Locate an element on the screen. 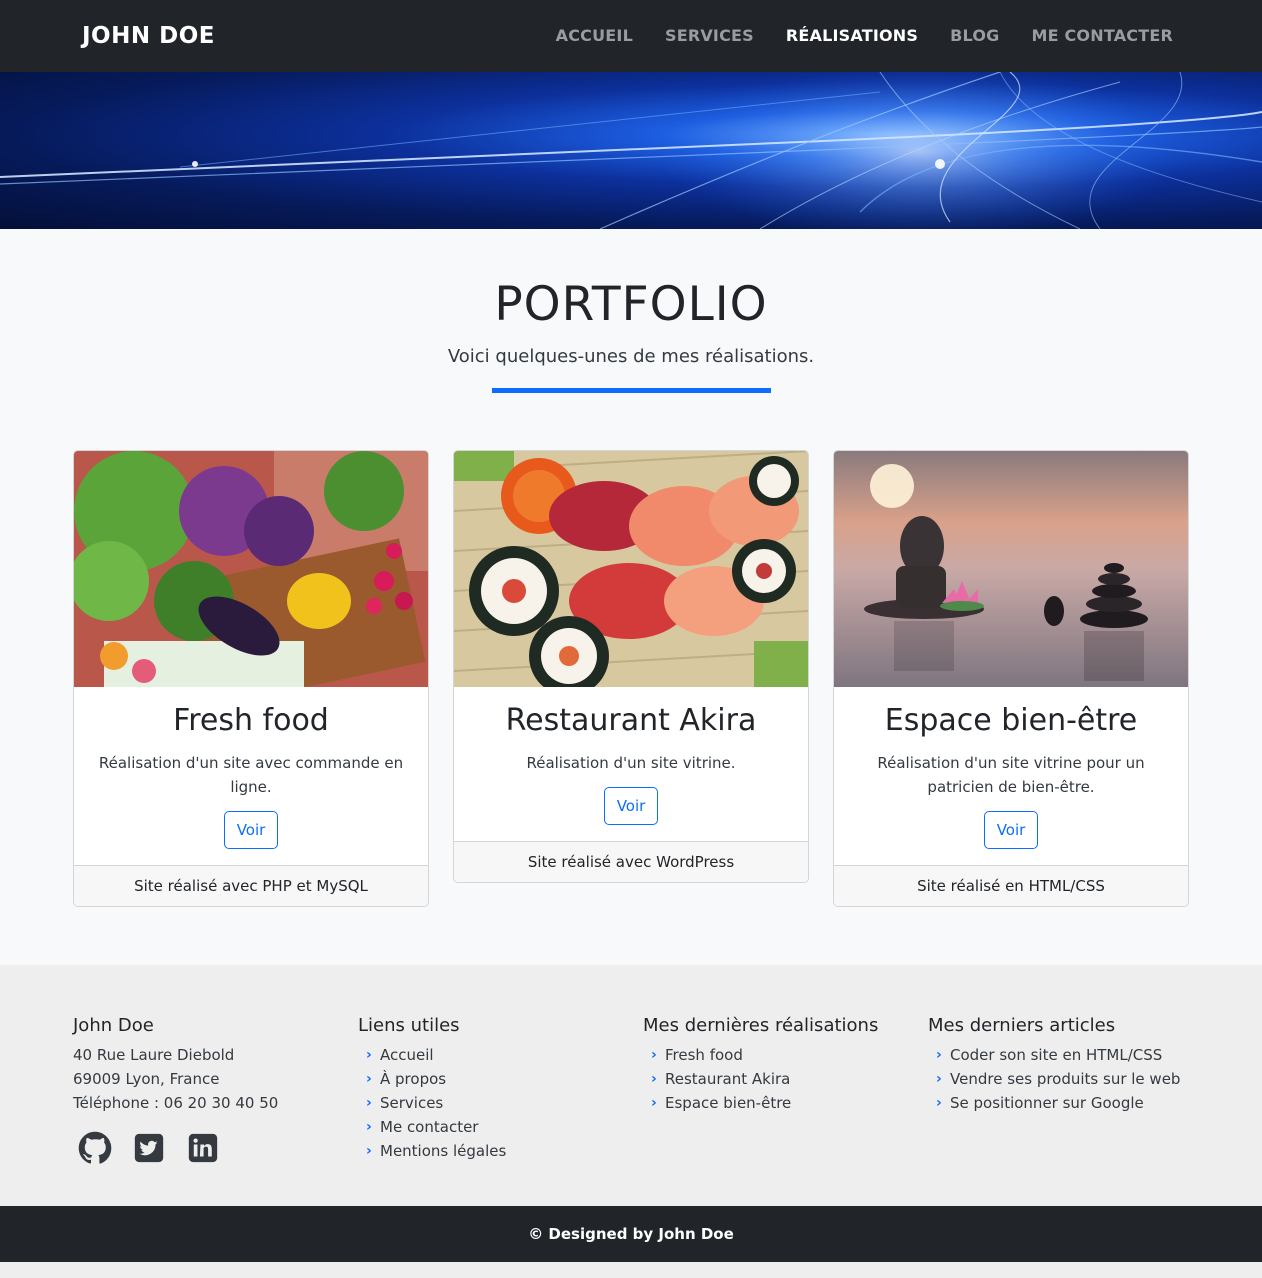  buddha-zen-stones-photo is located at coordinates (1011, 569).